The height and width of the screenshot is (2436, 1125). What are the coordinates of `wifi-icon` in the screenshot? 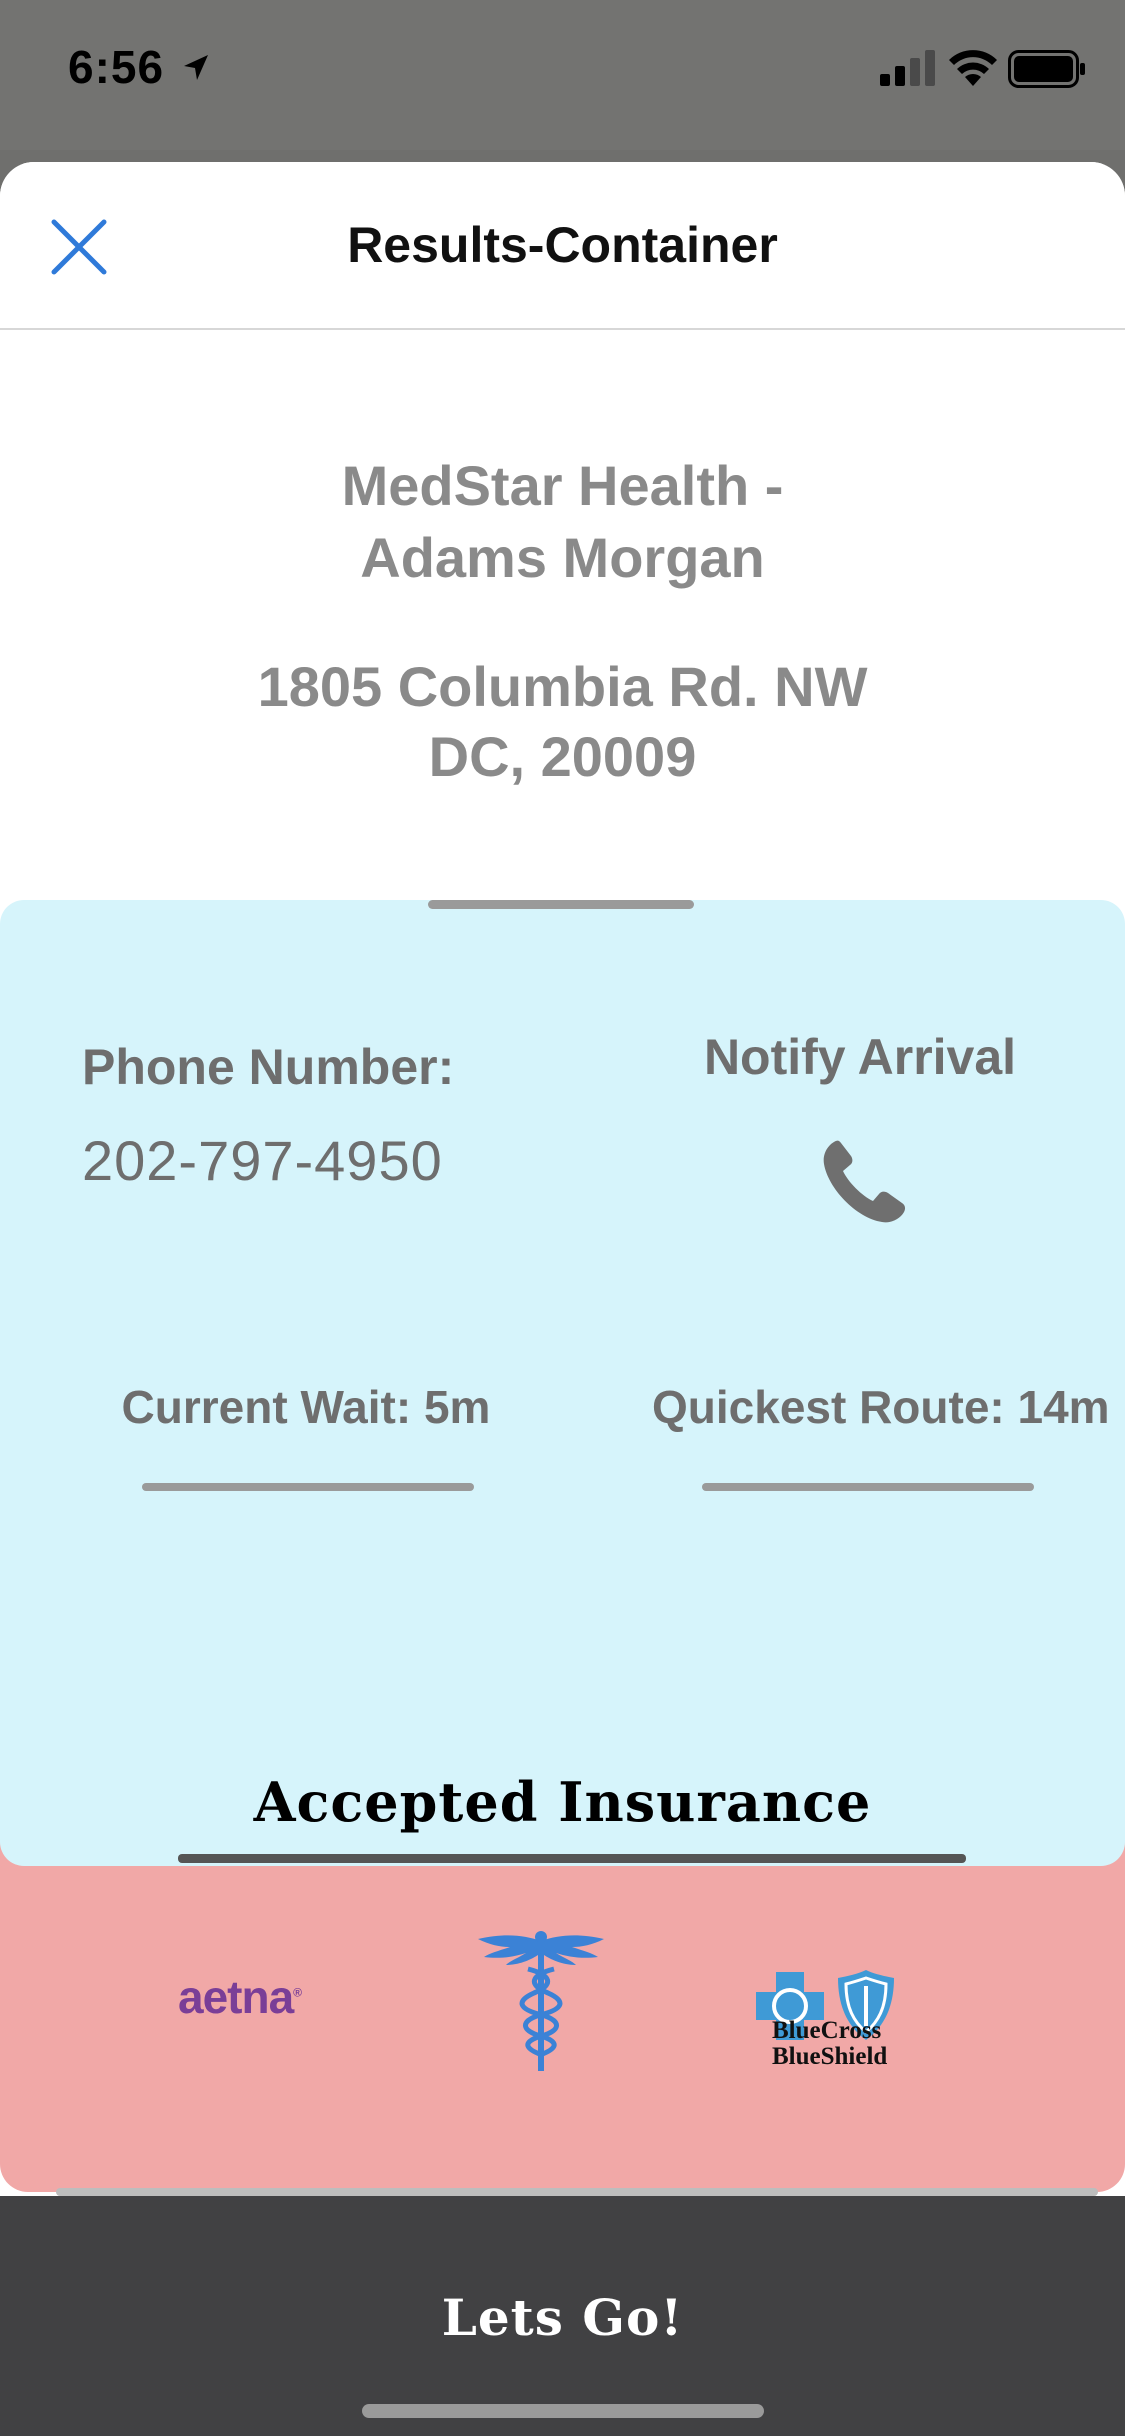 It's located at (973, 68).